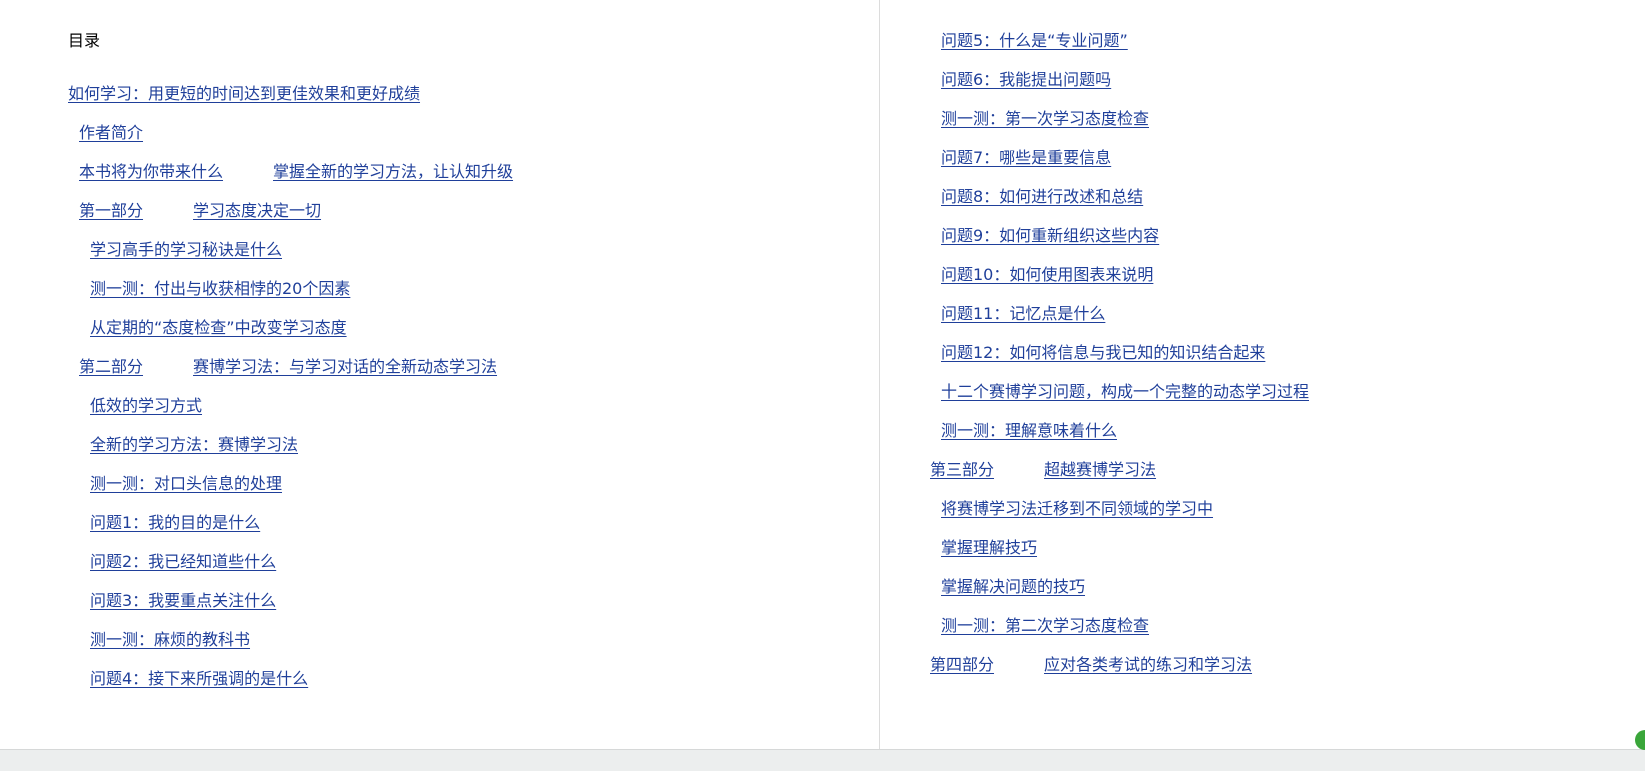 Image resolution: width=1645 pixels, height=771 pixels. I want to click on toc-title: 目录, so click(84, 40).